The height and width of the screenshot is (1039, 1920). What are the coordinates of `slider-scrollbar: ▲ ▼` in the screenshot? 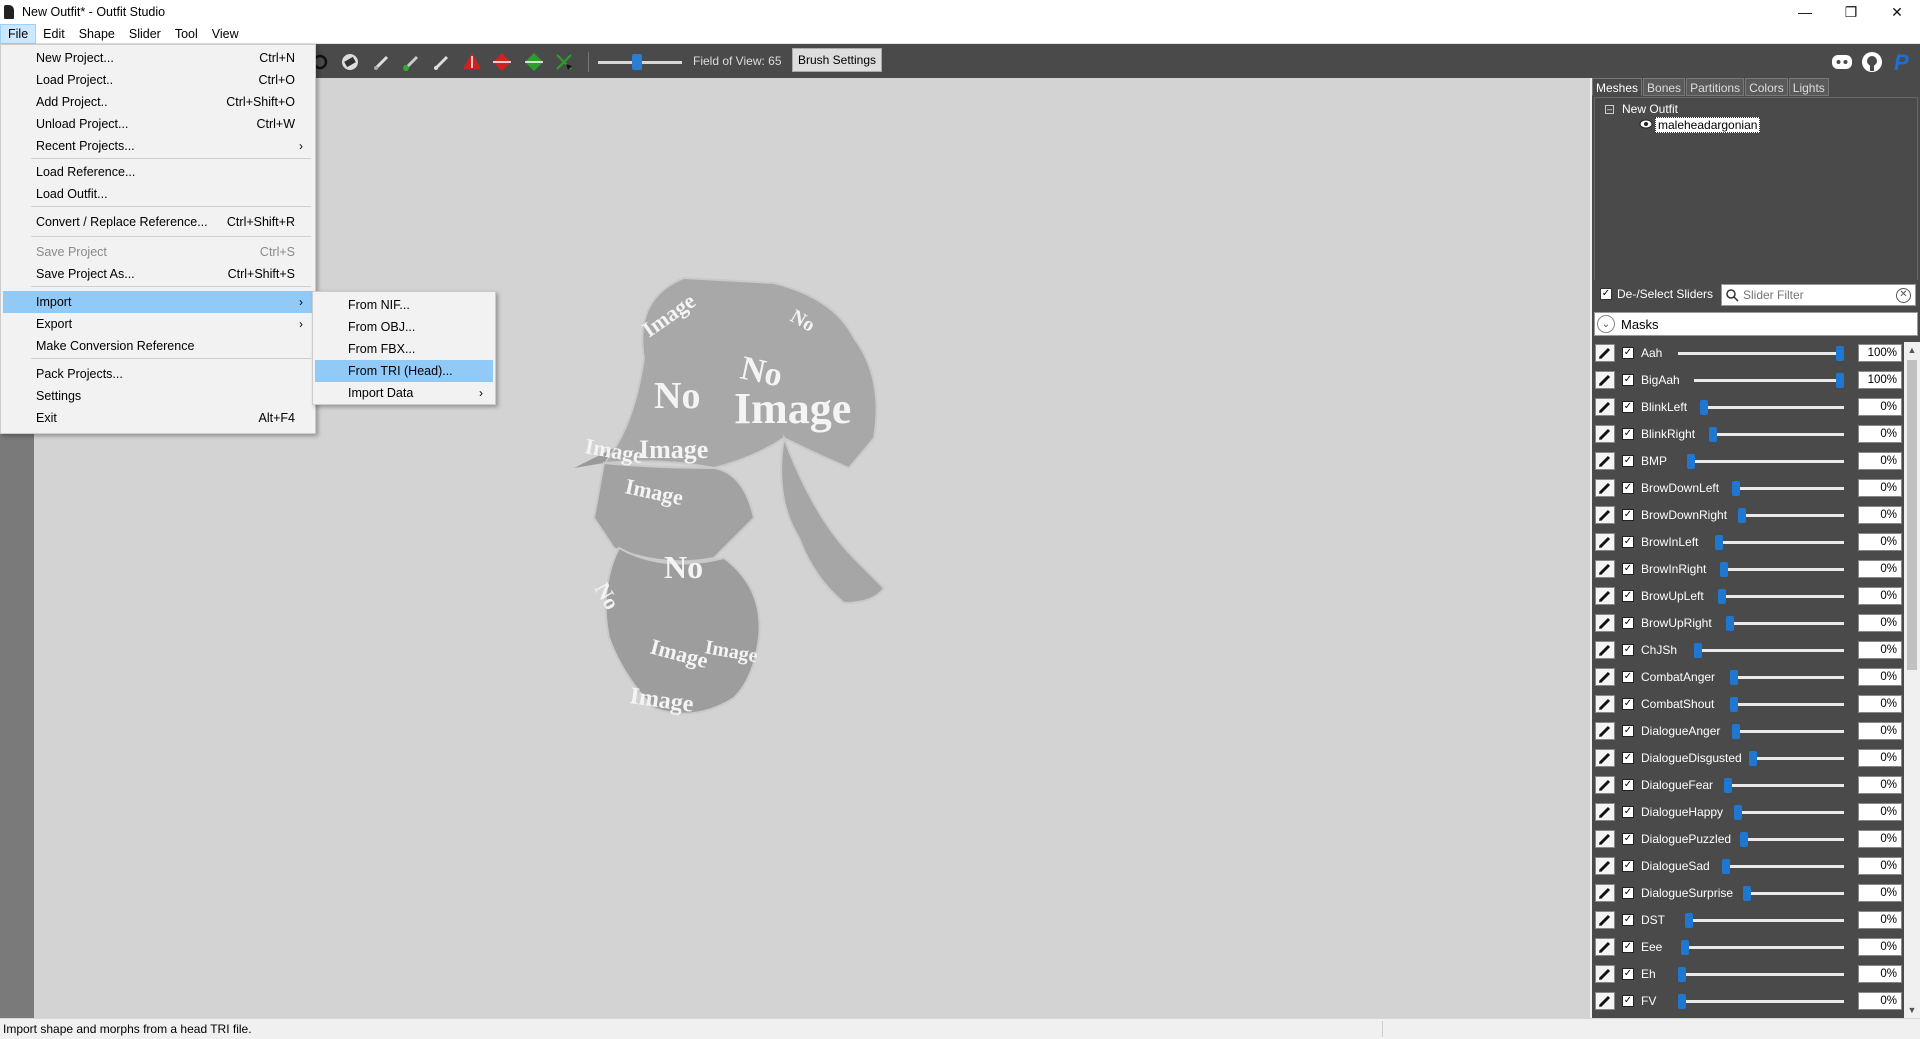 It's located at (1912, 680).